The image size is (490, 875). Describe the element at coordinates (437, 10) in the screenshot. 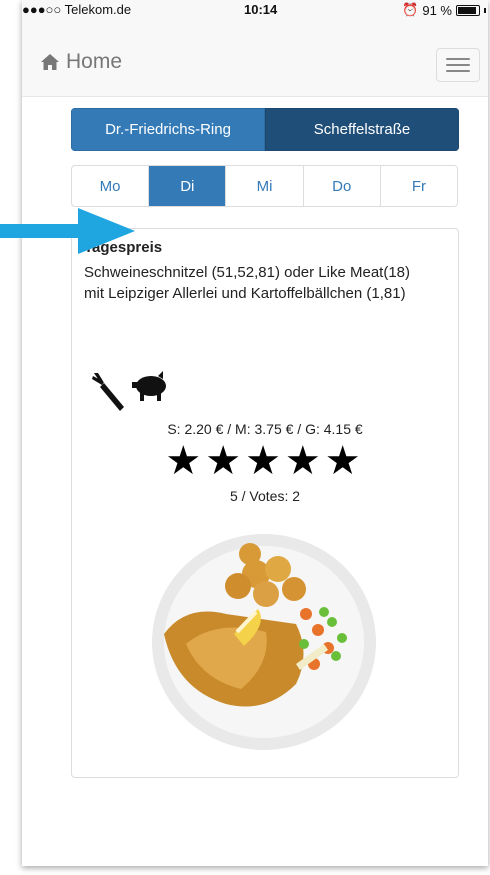

I see `battery-label: 91 %` at that location.